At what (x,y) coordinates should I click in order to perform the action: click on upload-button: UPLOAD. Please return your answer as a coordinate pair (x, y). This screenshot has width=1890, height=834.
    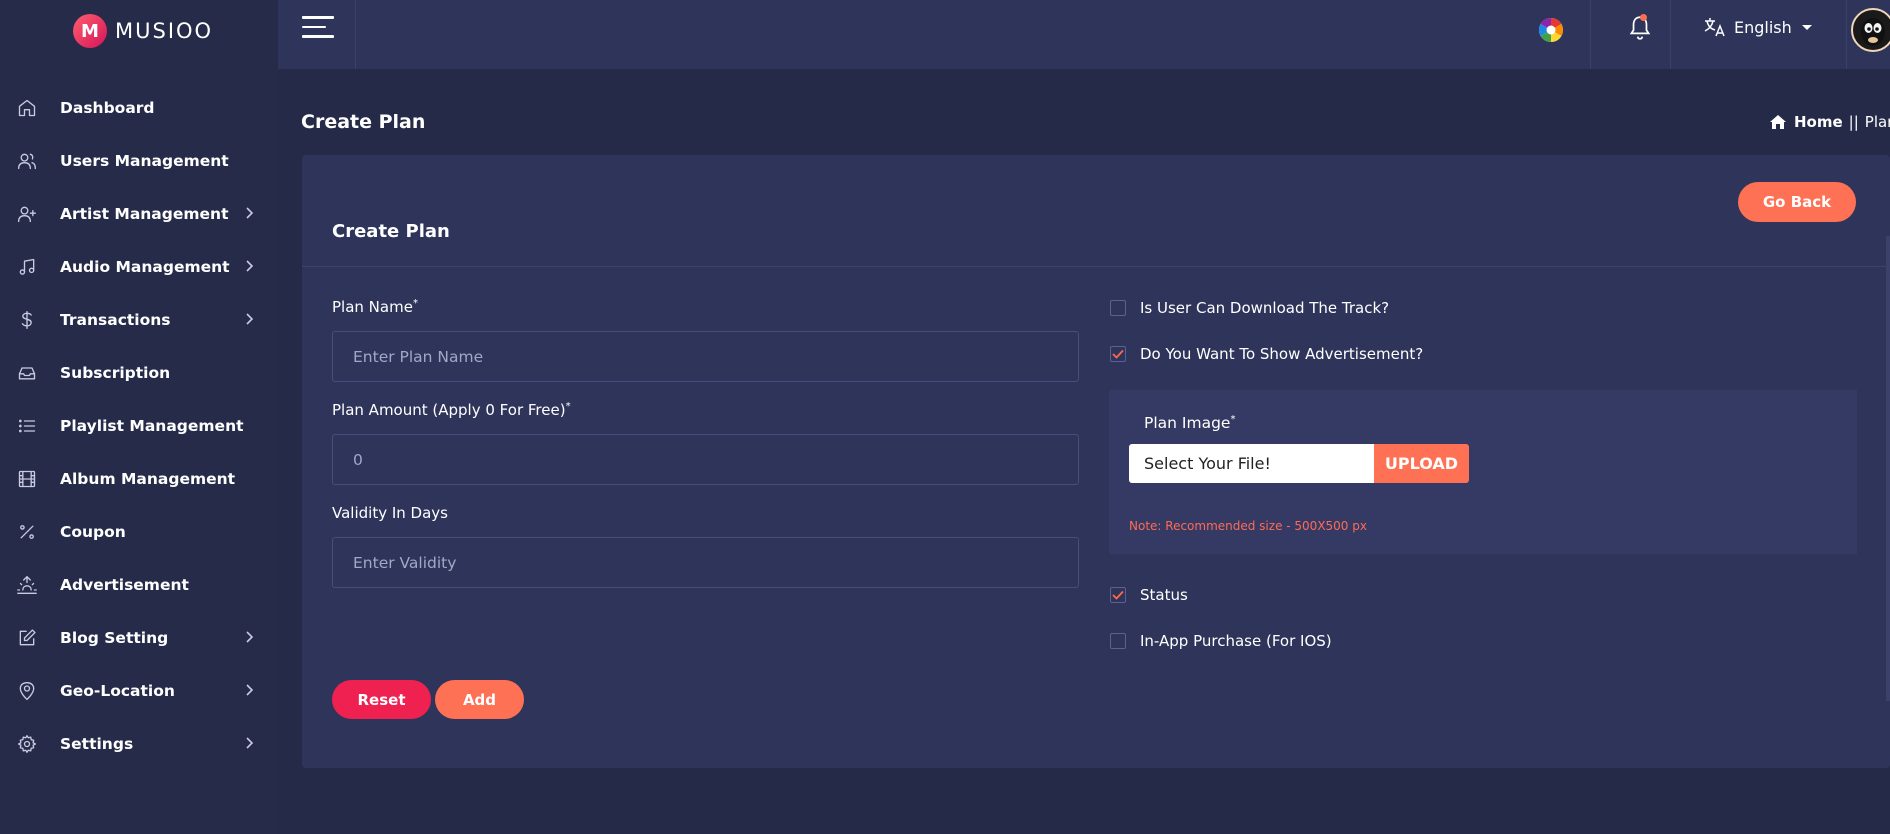
    Looking at the image, I should click on (1421, 463).